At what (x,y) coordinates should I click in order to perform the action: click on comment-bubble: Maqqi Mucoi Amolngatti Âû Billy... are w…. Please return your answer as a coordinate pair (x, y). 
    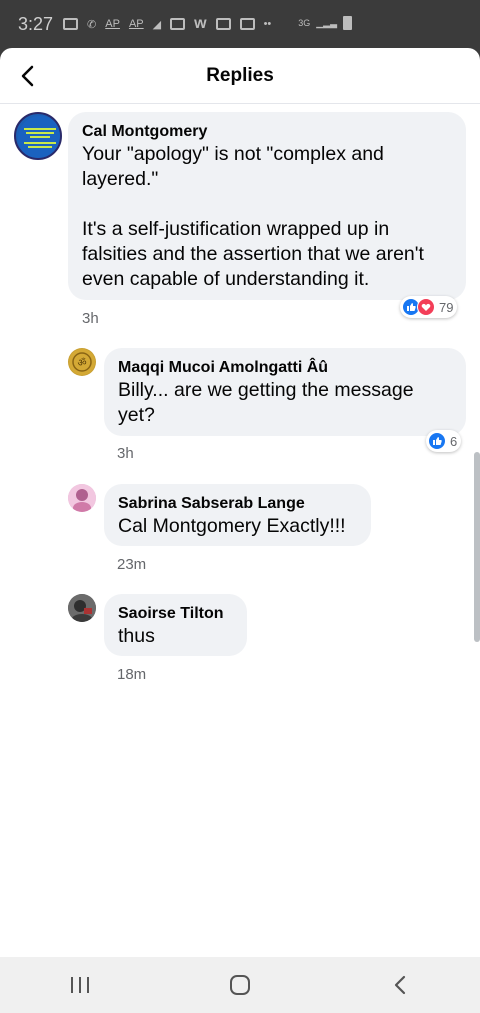
    Looking at the image, I should click on (285, 392).